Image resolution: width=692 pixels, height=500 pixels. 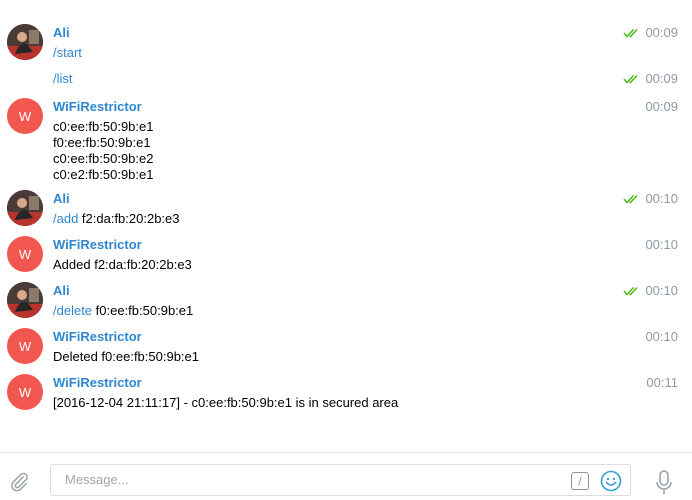 I want to click on message-text-segment: c0:ee:fb:50:9b:e2, so click(x=103, y=158).